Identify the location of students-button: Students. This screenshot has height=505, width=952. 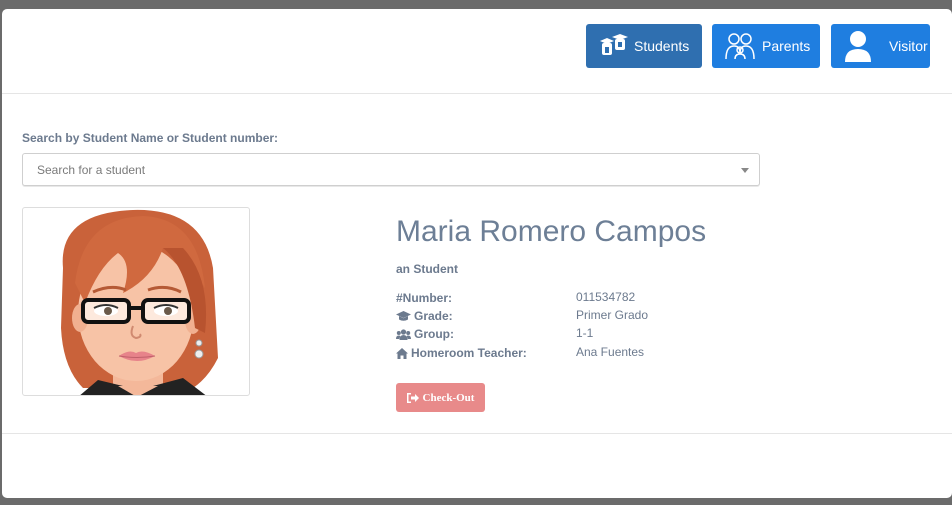
(644, 46).